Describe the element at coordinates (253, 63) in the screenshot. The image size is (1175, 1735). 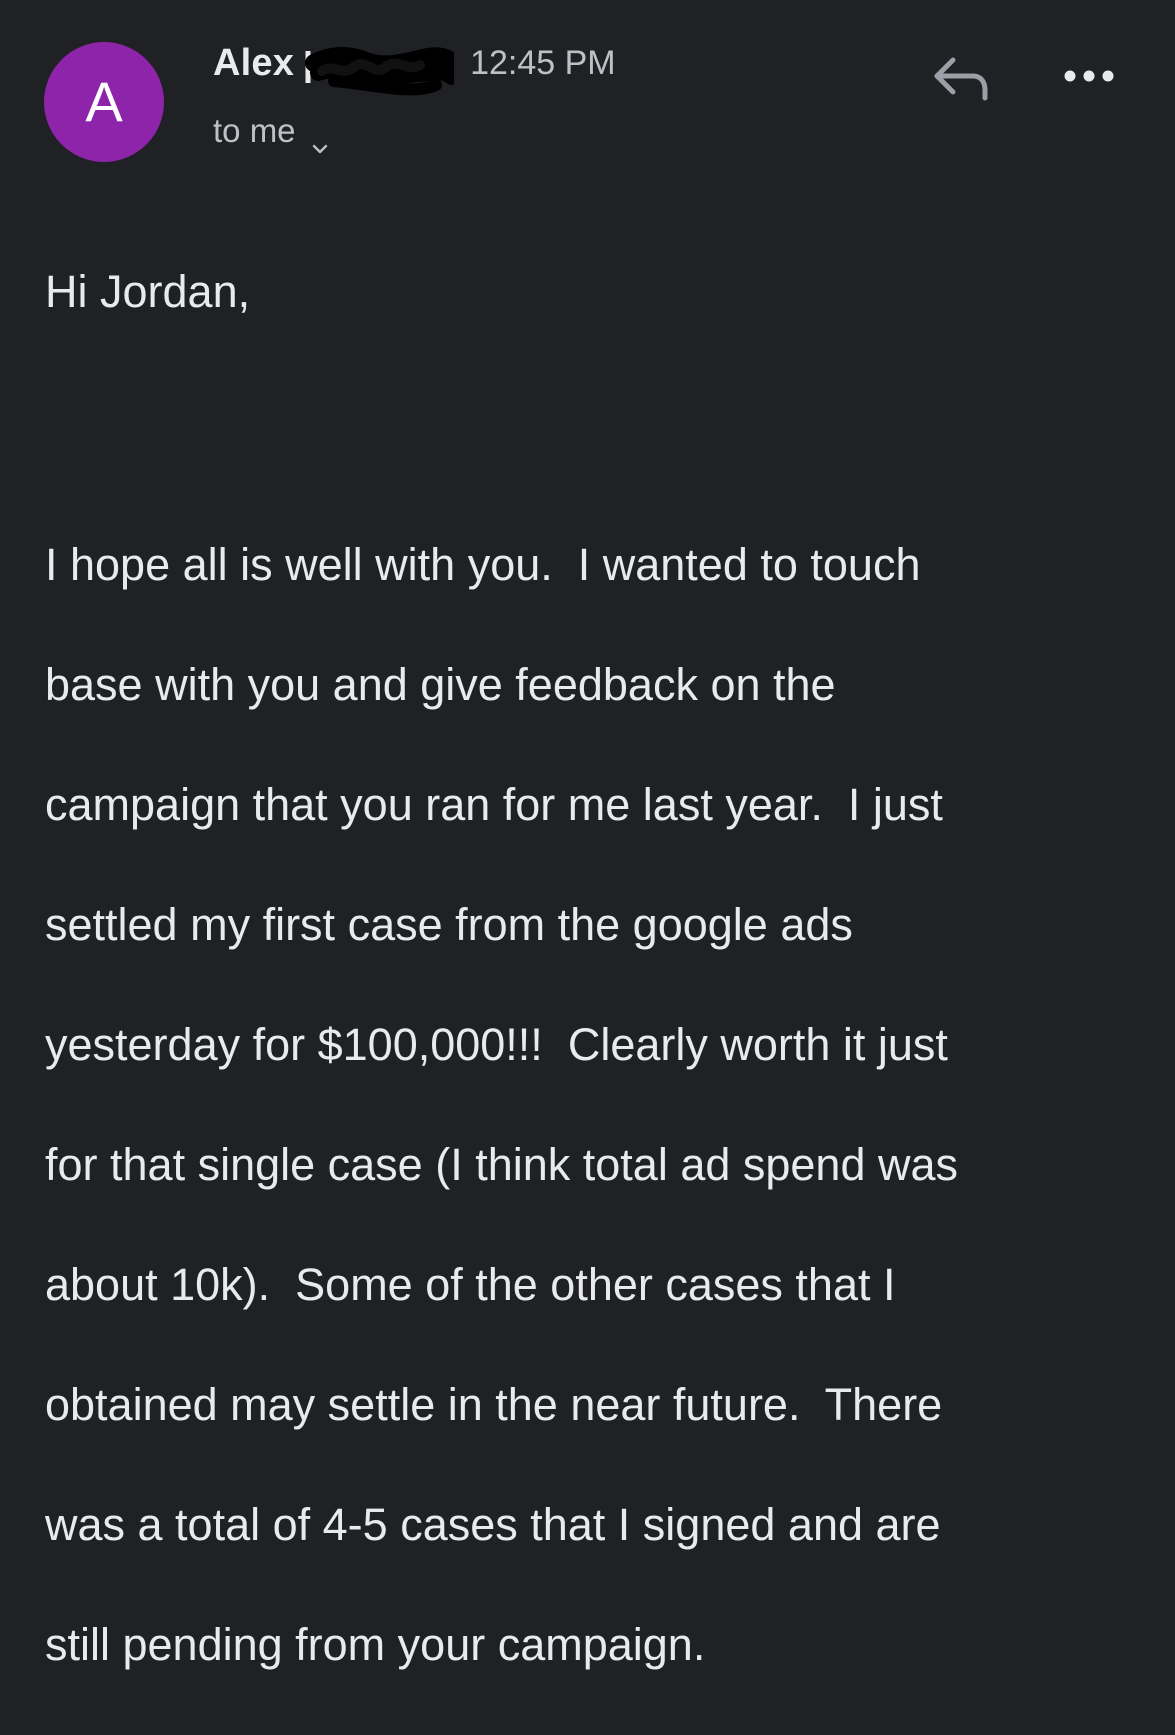
I see `sender-name: Alex` at that location.